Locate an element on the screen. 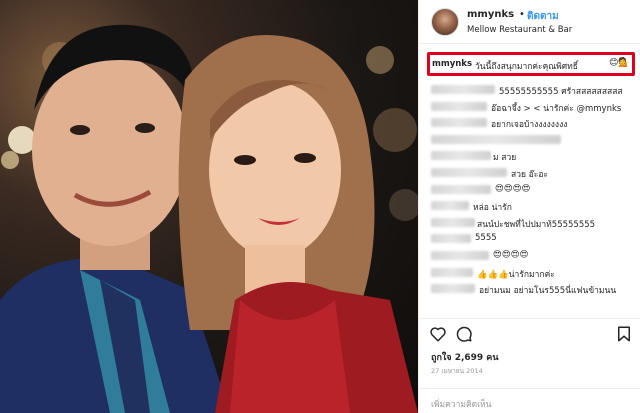 This screenshot has width=640, height=413. comment-item: อ๊อฉาจึ้ง > < น่ารักค่ะ @mmynks is located at coordinates (534, 107).